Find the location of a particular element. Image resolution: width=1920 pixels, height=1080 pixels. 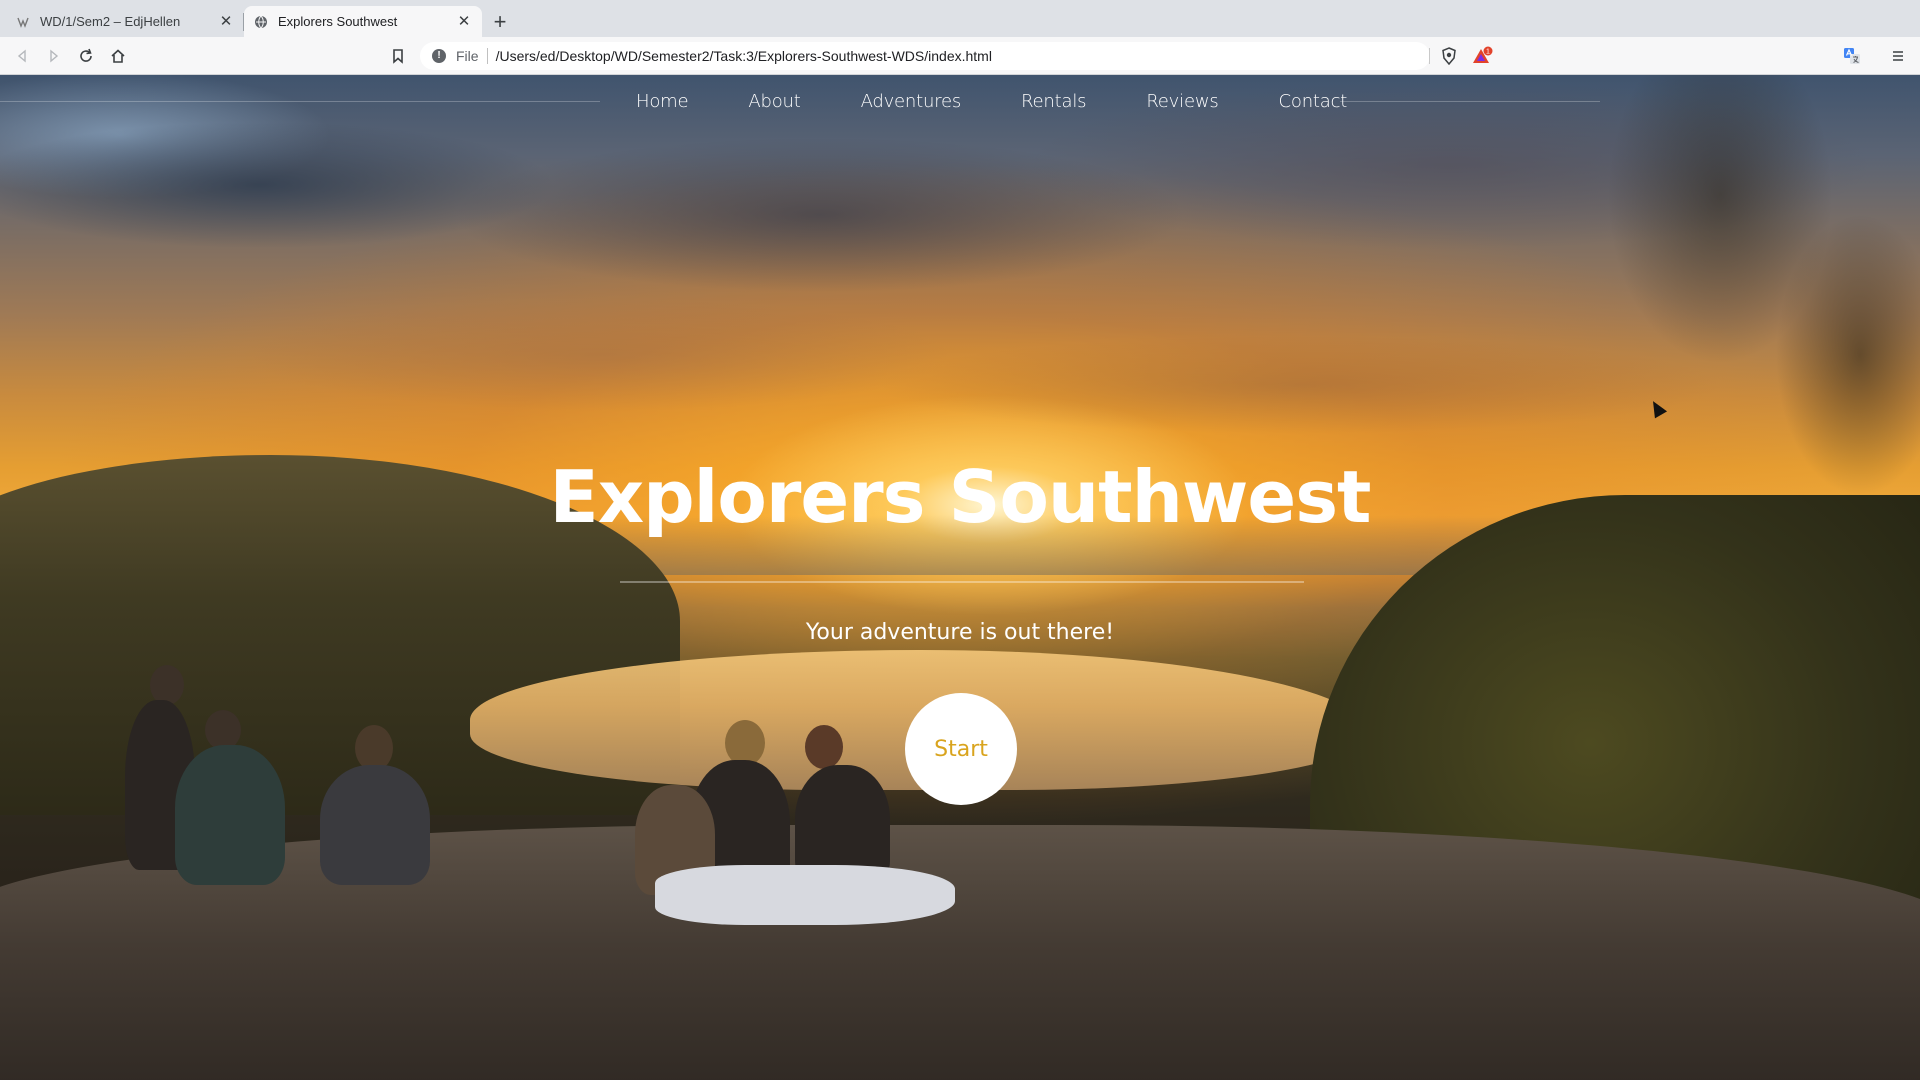

translate-icon is located at coordinates (1852, 56).